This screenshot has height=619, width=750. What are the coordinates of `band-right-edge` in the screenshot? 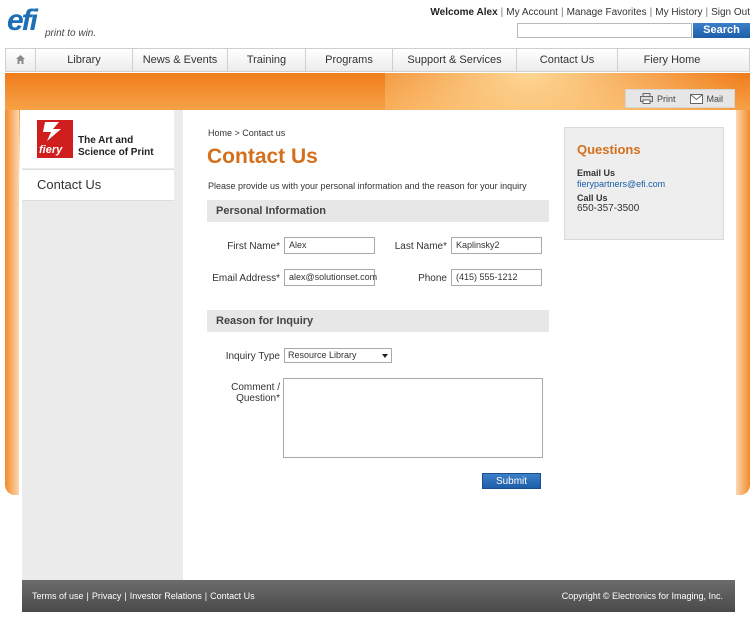 It's located at (743, 302).